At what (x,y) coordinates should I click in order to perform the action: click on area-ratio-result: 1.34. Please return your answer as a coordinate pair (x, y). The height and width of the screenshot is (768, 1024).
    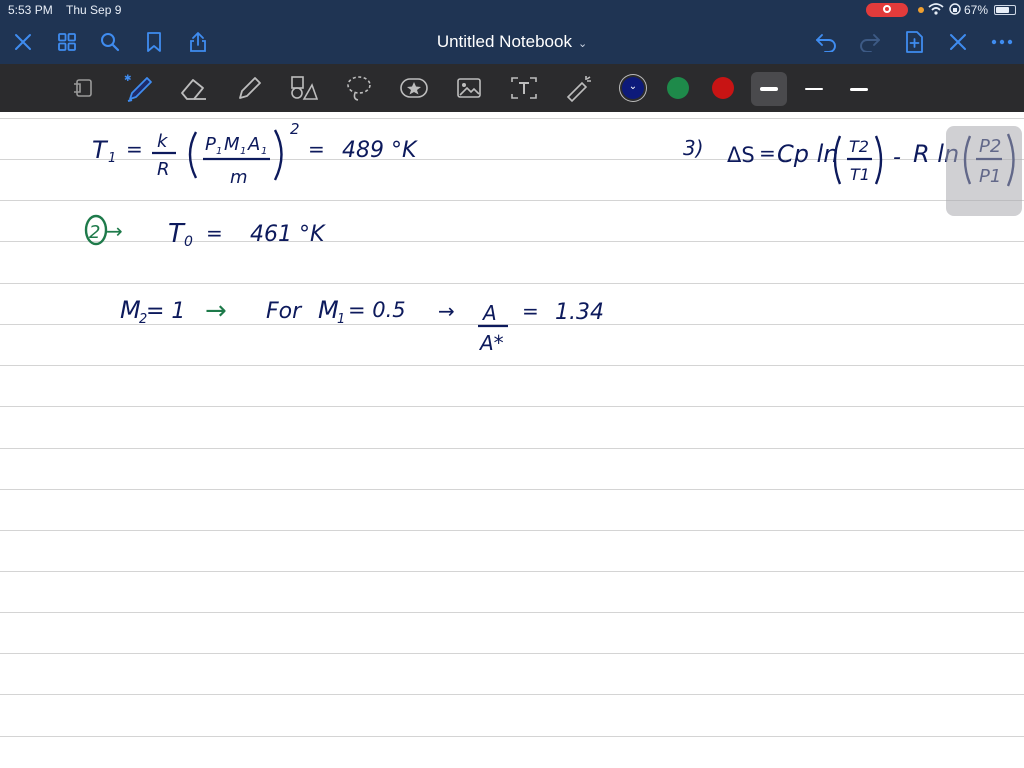
    Looking at the image, I should click on (579, 312).